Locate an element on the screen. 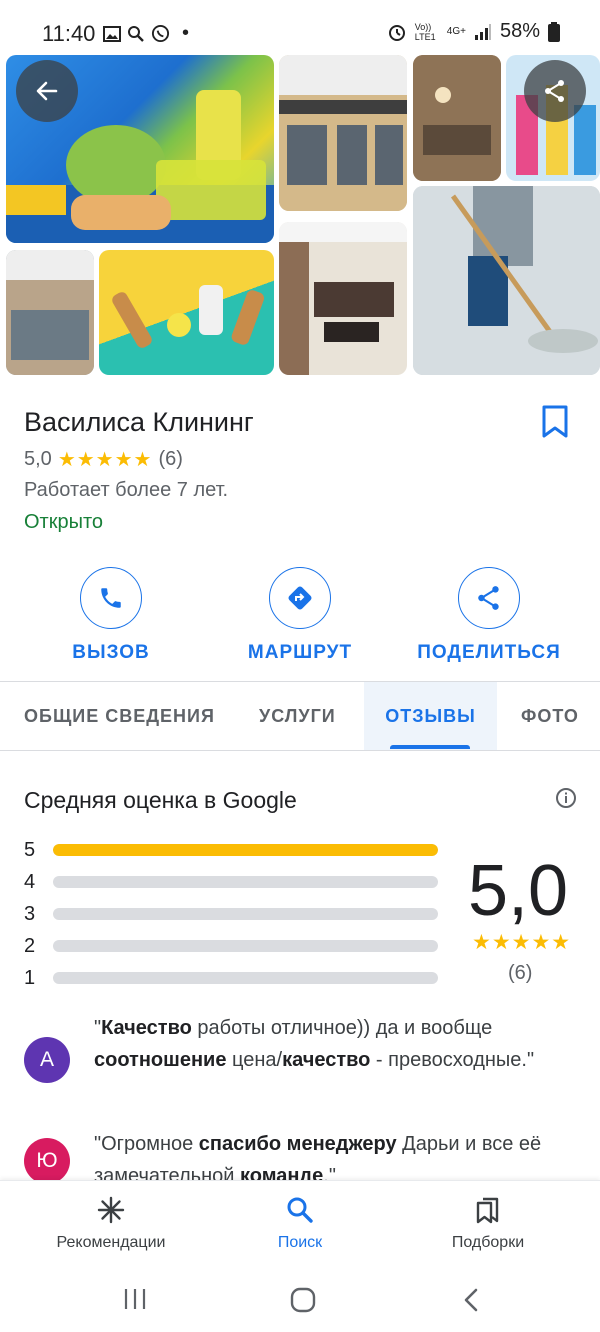 This screenshot has height=1332, width=600. rating-bar-row: 4 is located at coordinates (234, 881).